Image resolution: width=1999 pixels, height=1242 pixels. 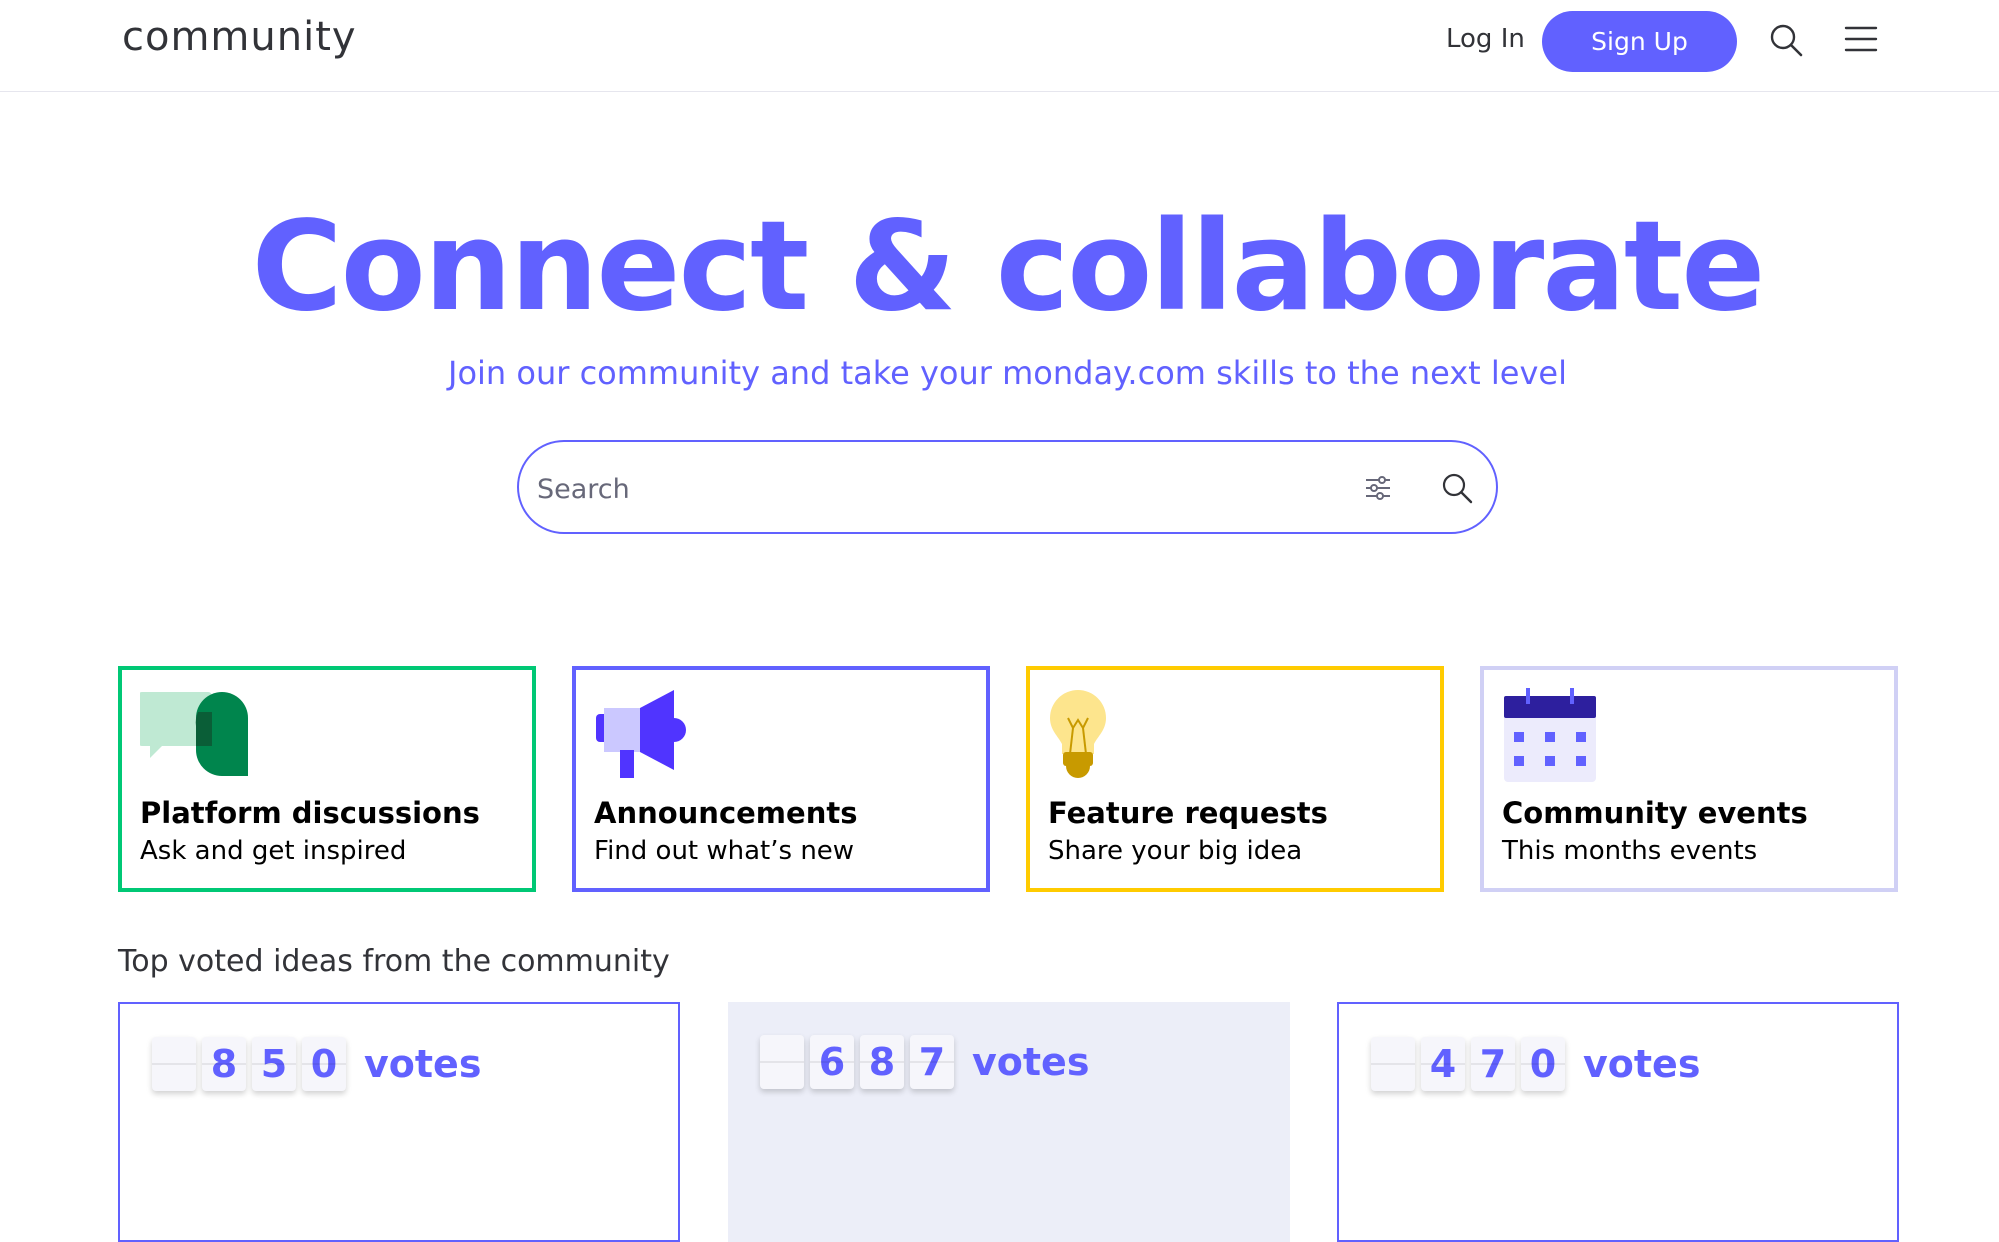 I want to click on top-header: community Log In Sign Up, so click(x=999, y=46).